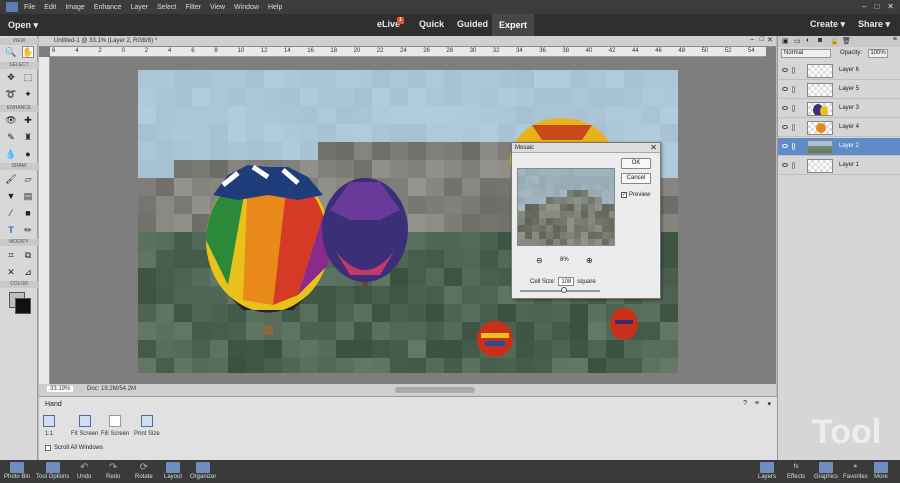 The height and width of the screenshot is (483, 900). Describe the element at coordinates (144, 471) in the screenshot. I see `rotate-button: ⟳ Rotate` at that location.